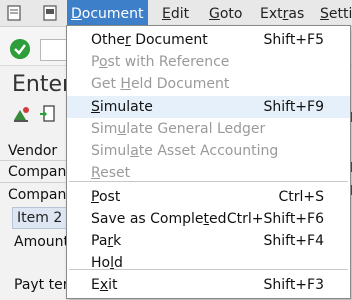 This screenshot has width=352, height=300. I want to click on menu-bar: Document Edit Goto Extras Setti, so click(176, 13).